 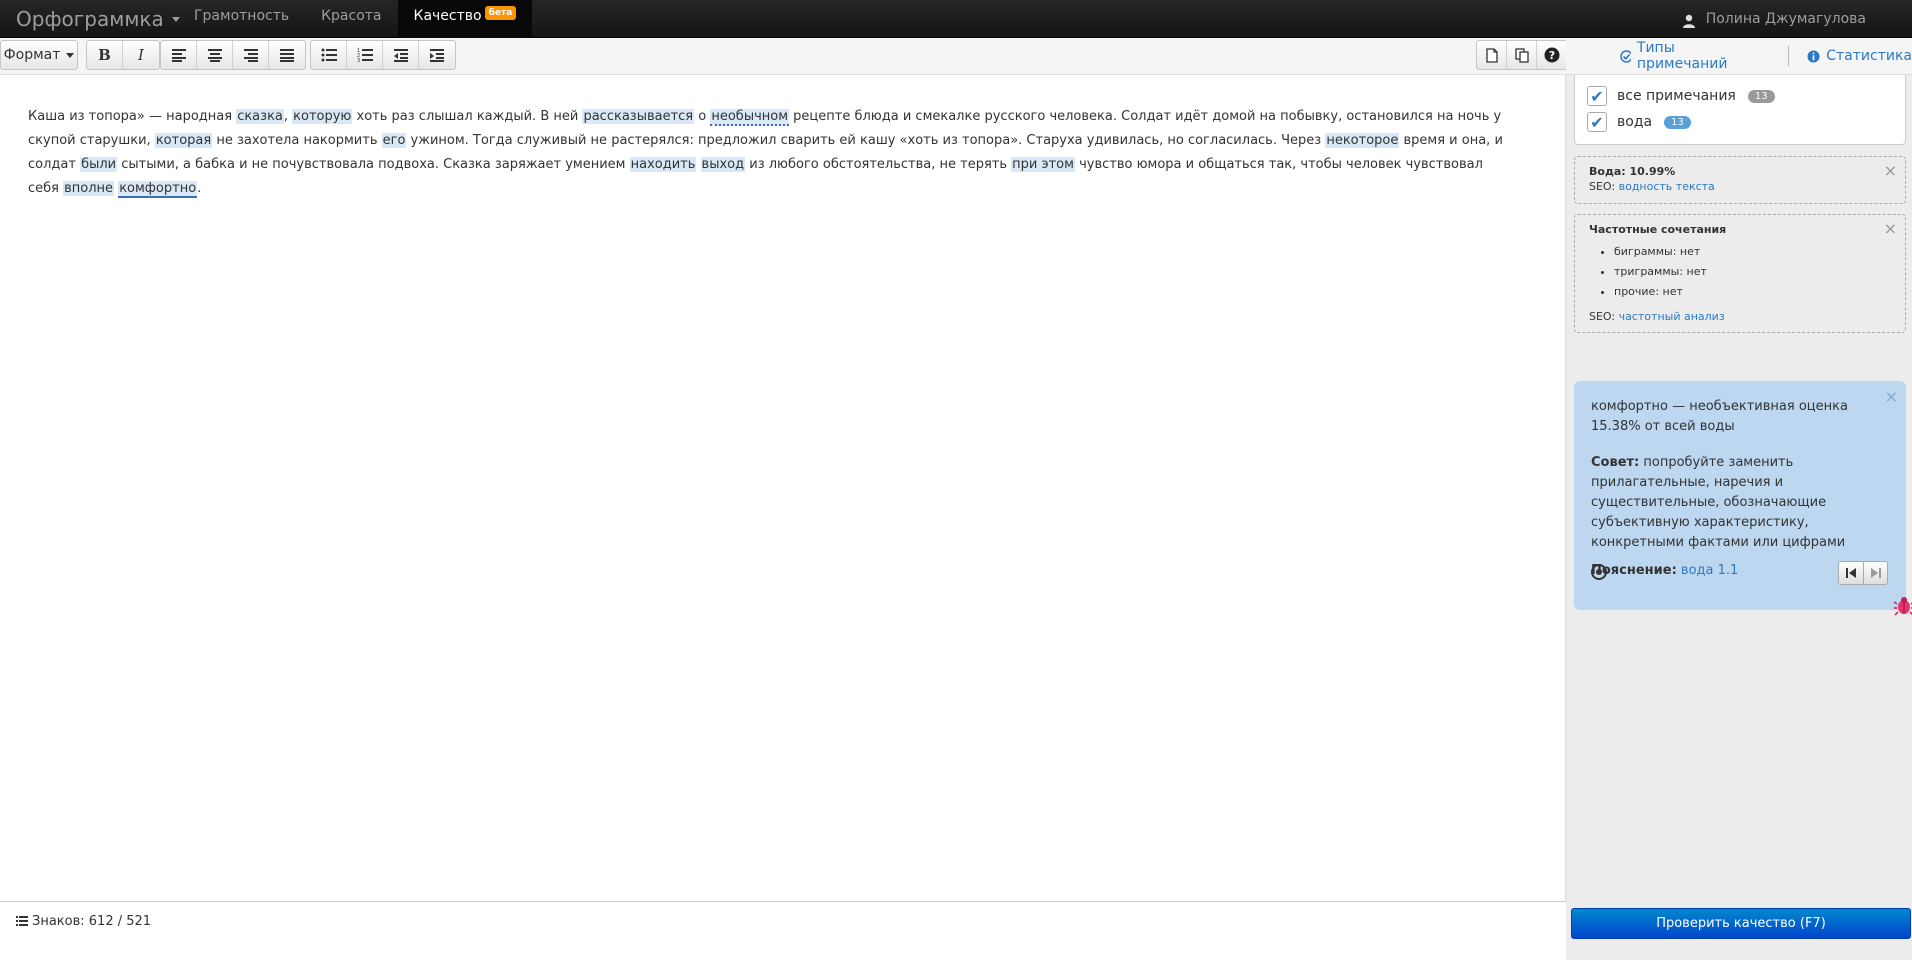 I want to click on tip-headline-rest: — необъективная оценка, so click(x=1757, y=406).